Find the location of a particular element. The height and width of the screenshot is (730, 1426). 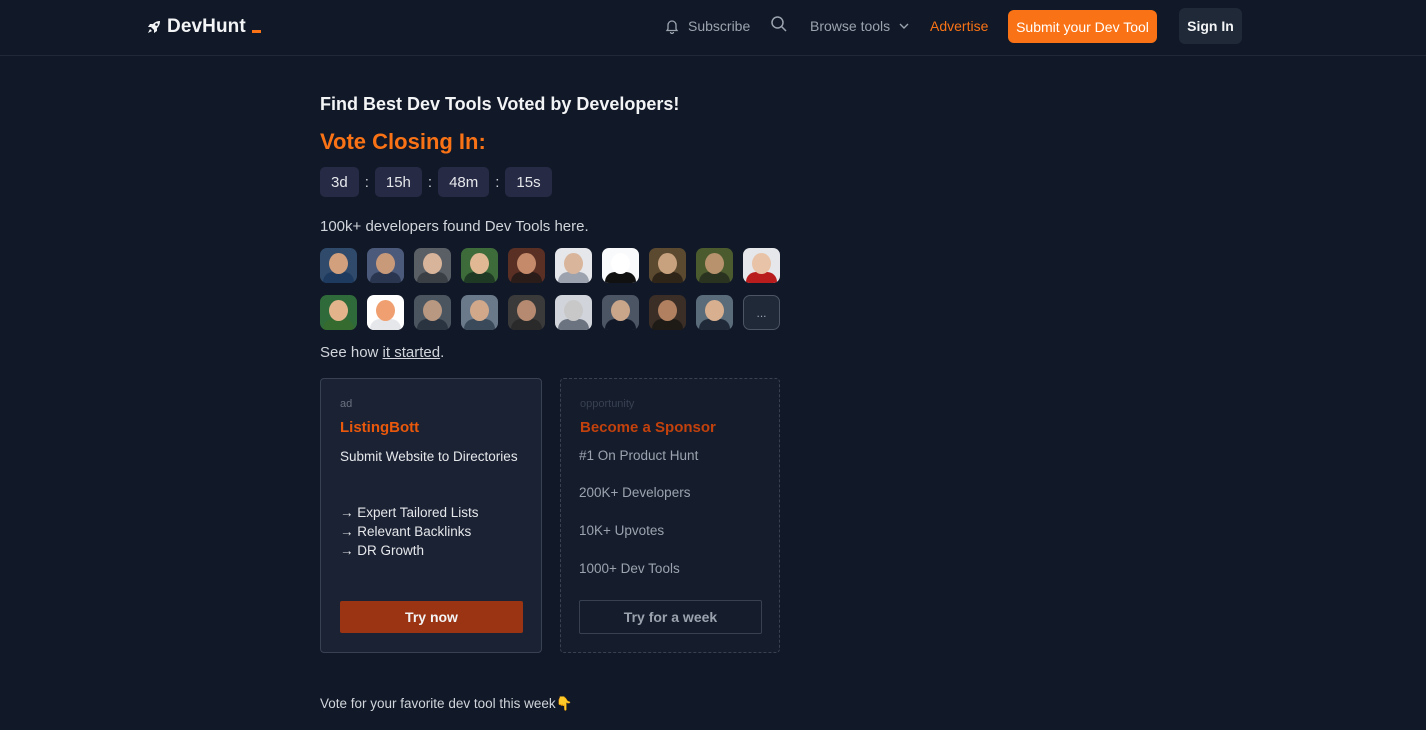

browse-tools-label: Browse tools is located at coordinates (850, 26).